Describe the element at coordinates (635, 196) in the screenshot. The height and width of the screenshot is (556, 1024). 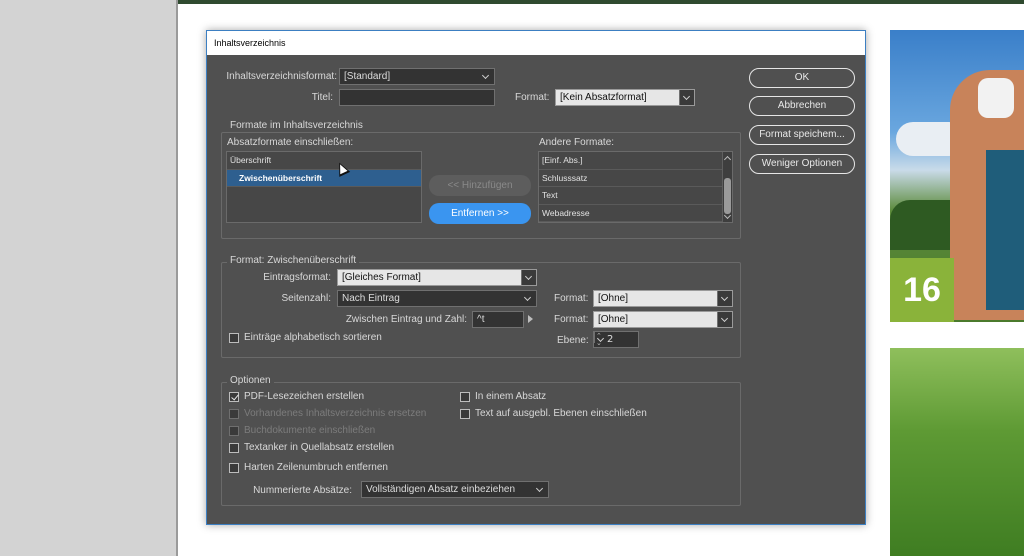
I see `list-item: Text` at that location.